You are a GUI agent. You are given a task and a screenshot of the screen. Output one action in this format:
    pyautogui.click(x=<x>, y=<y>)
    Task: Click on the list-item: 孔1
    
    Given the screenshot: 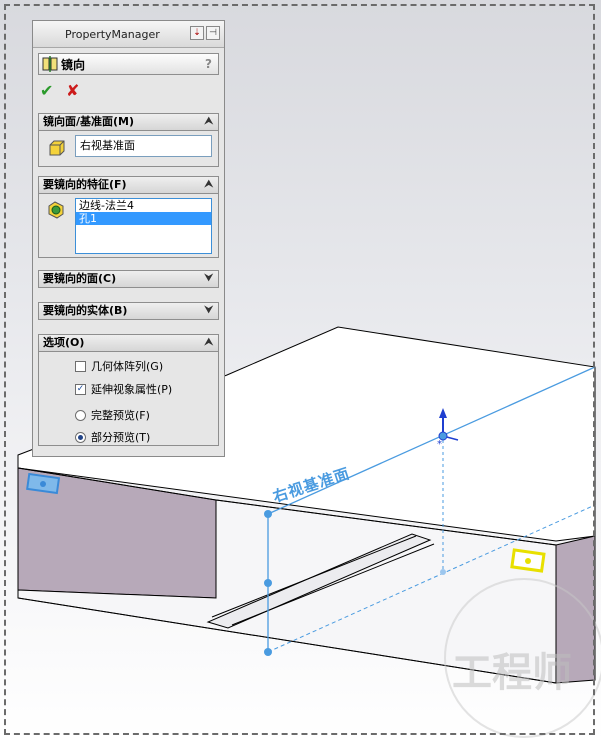 What is the action you would take?
    pyautogui.click(x=143, y=218)
    